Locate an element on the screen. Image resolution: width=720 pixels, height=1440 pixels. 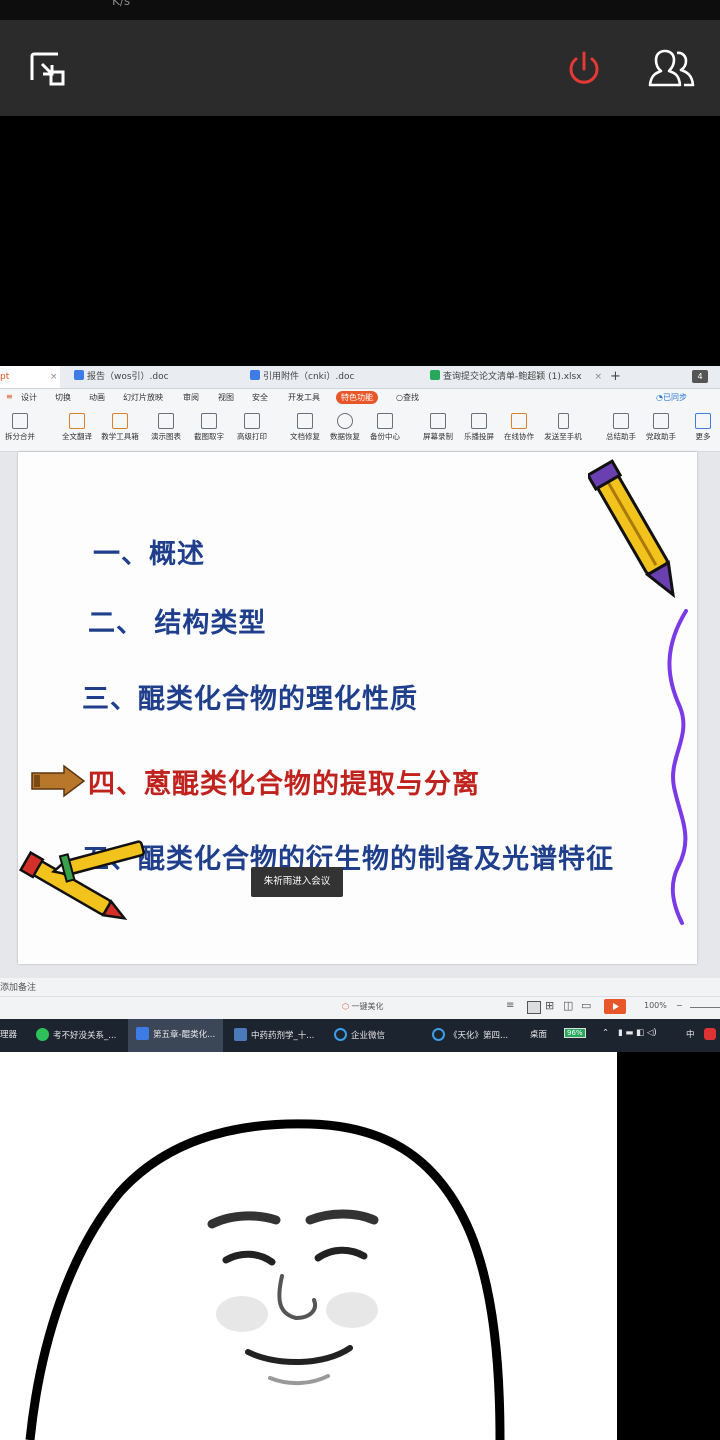
menu-featured: 特色功能 is located at coordinates (357, 397).